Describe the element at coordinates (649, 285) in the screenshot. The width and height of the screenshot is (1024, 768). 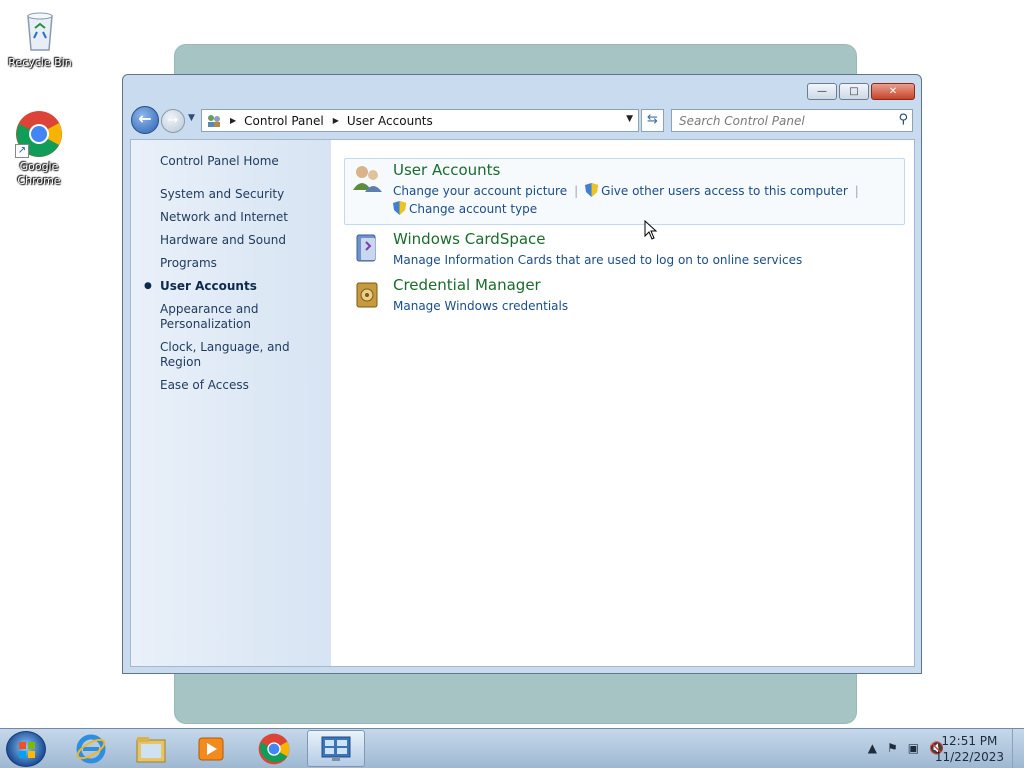
I see `group-title-credential-manager: Credential Manager` at that location.